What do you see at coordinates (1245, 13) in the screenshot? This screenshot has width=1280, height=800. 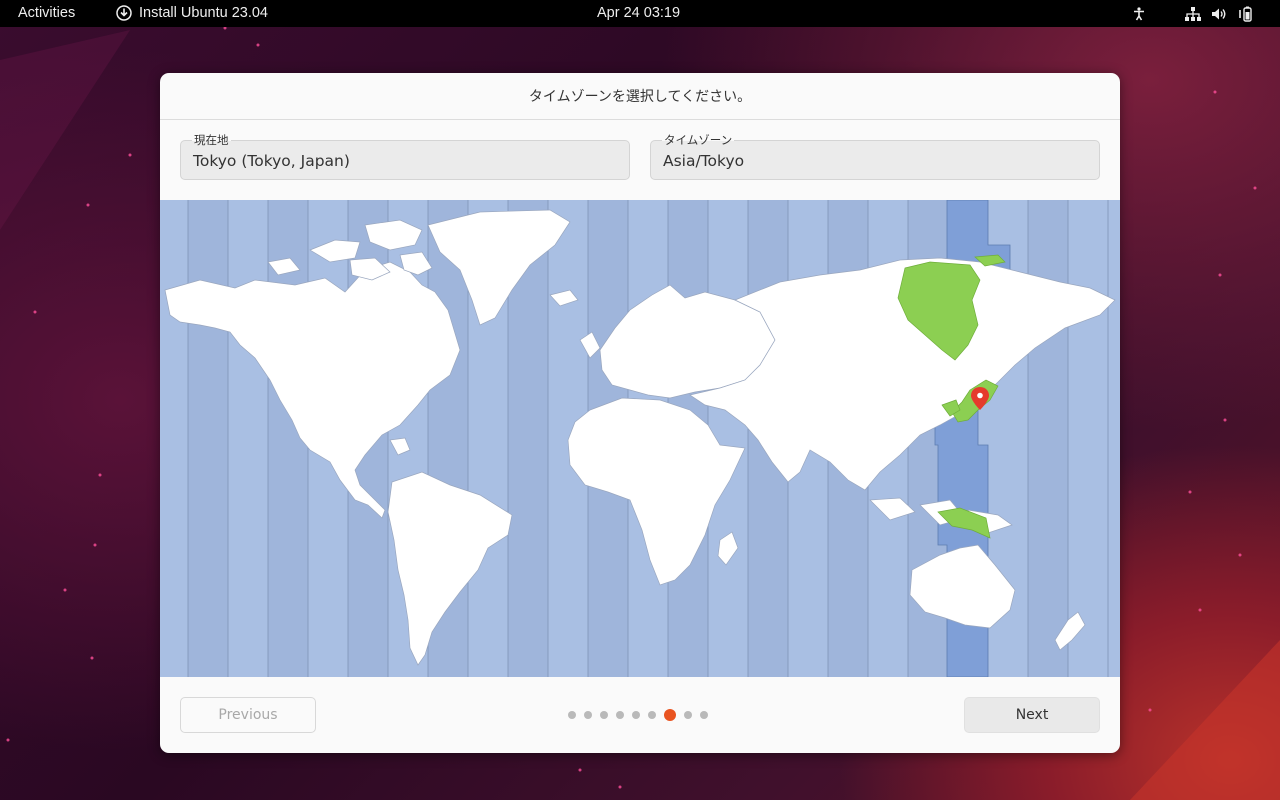 I see `battery-icon` at bounding box center [1245, 13].